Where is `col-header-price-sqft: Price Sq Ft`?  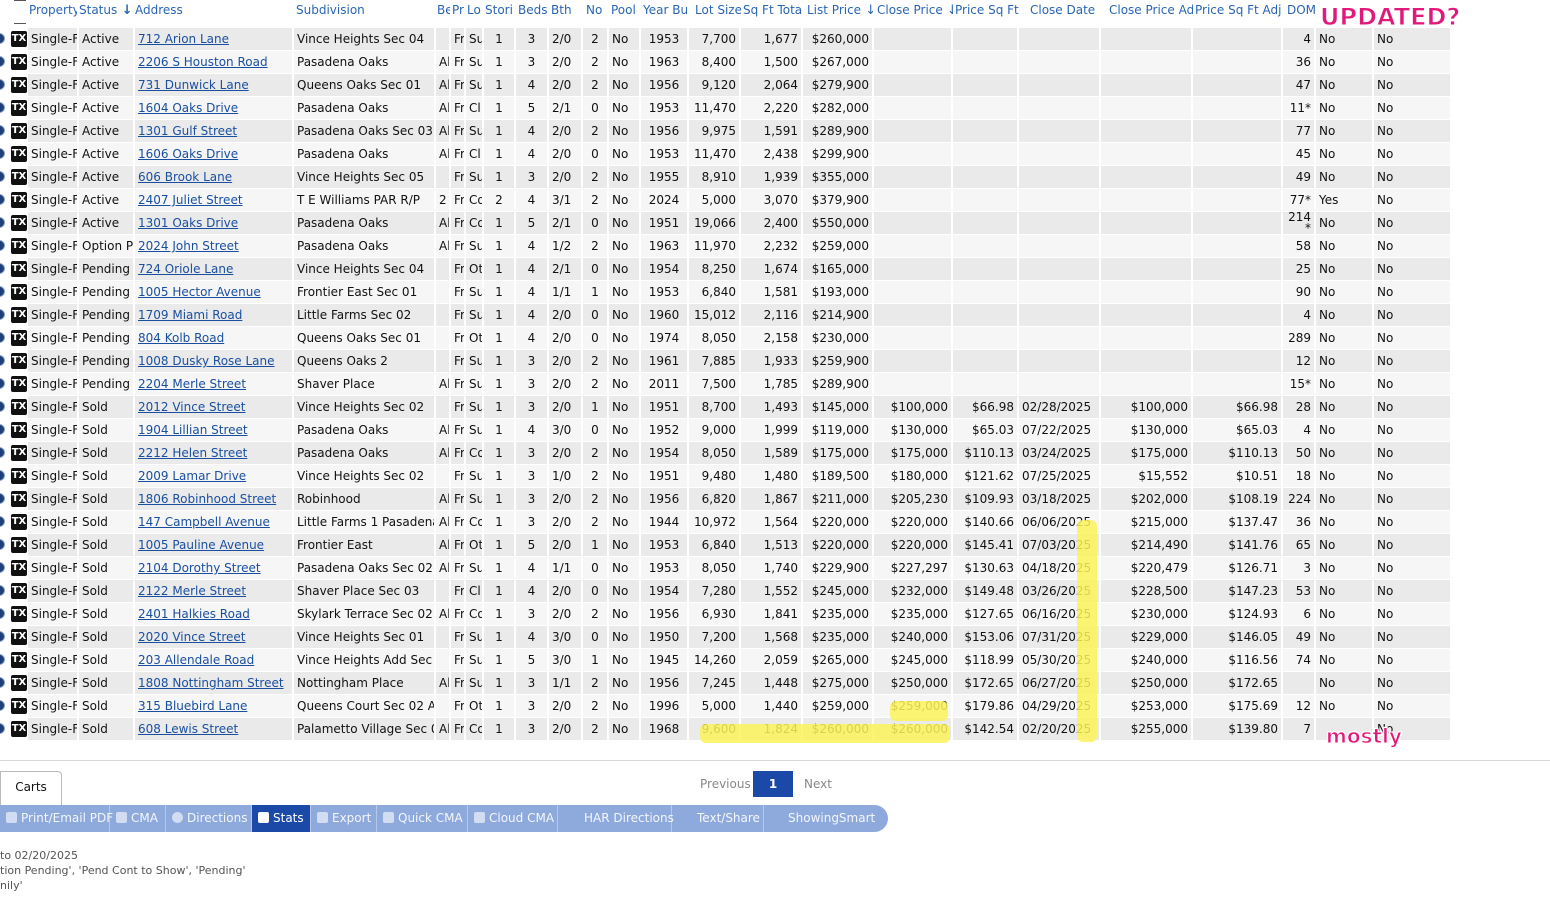 col-header-price-sqft: Price Sq Ft is located at coordinates (987, 10).